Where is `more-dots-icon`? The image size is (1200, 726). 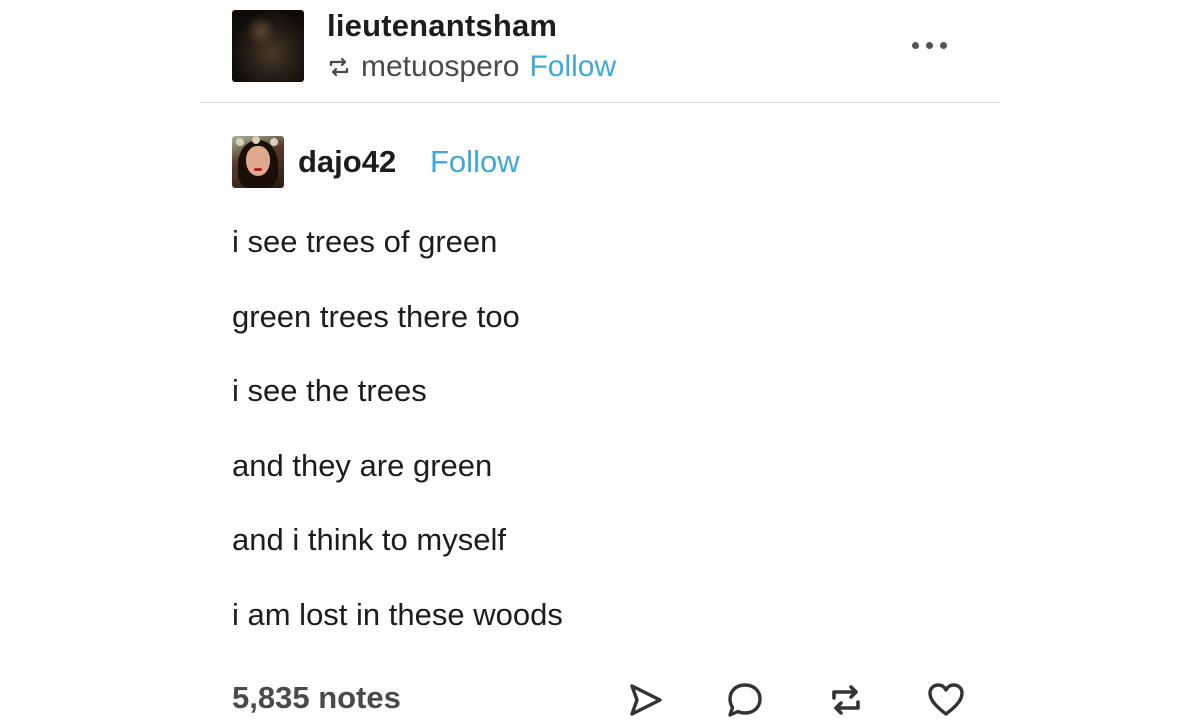
more-dots-icon is located at coordinates (932, 44).